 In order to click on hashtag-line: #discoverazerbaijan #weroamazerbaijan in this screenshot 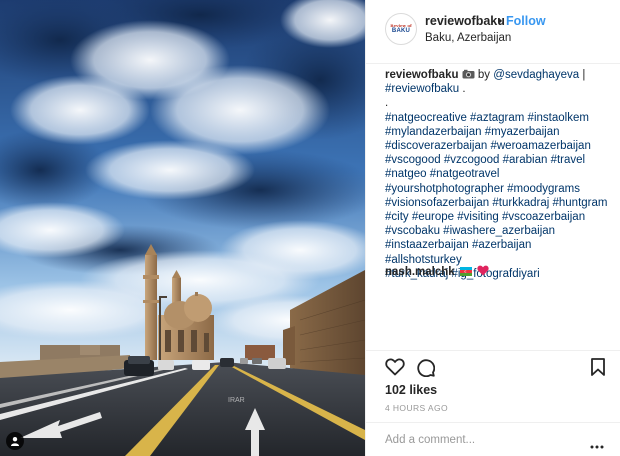, I will do `click(488, 146)`.